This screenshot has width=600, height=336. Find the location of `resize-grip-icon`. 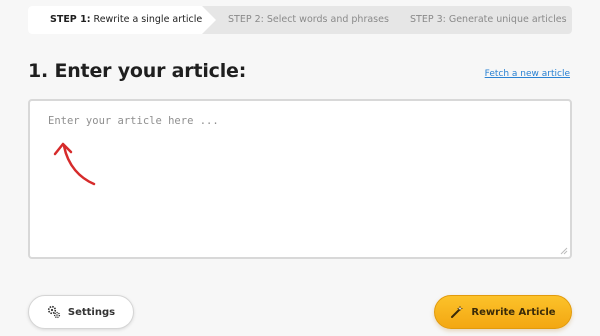

resize-grip-icon is located at coordinates (564, 251).